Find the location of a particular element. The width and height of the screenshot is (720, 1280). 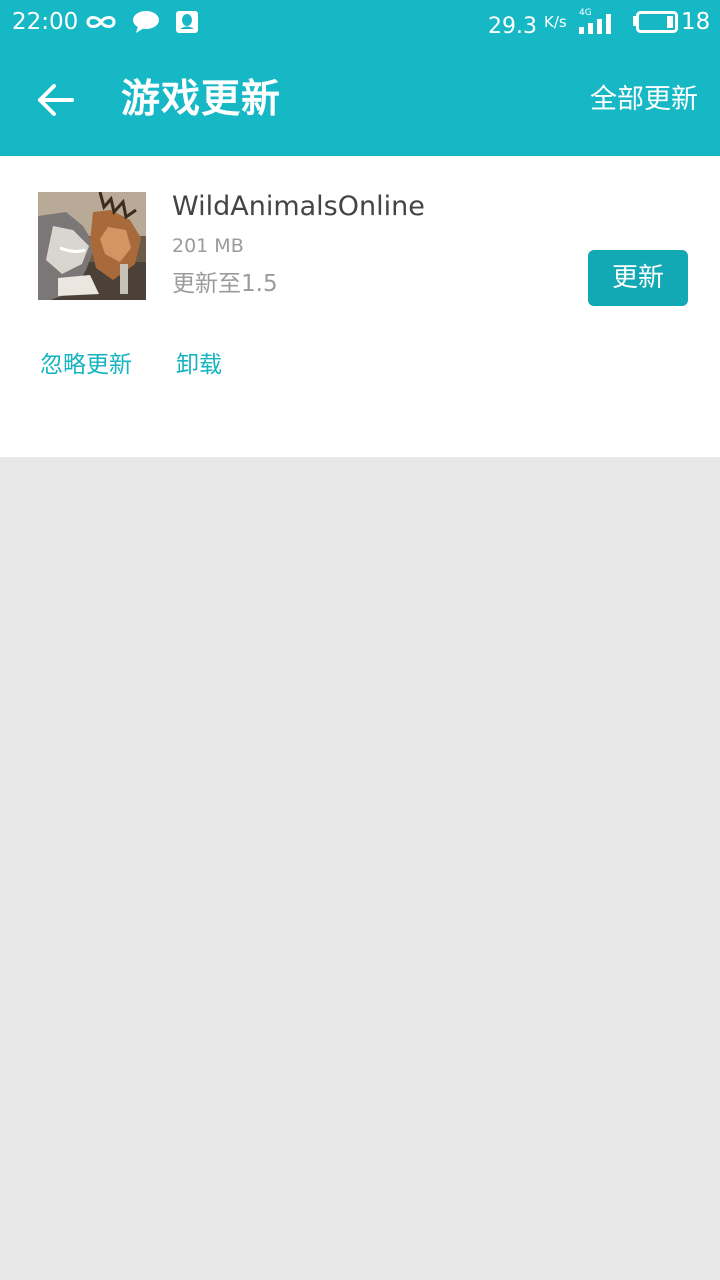

app-bar: 游戏更新 全部更新 is located at coordinates (360, 100).